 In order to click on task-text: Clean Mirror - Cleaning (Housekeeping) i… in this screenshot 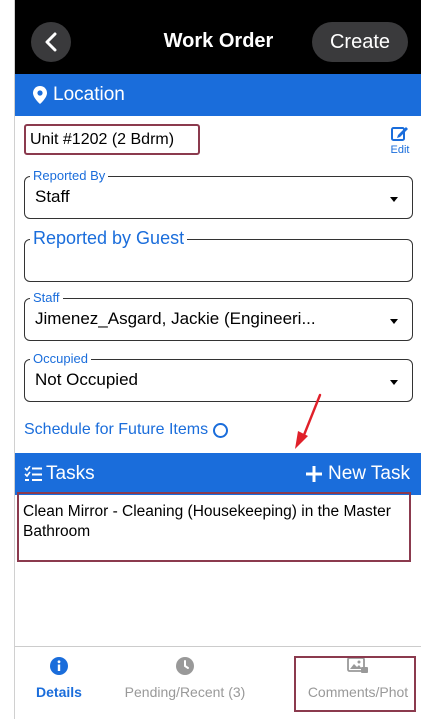, I will do `click(207, 521)`.